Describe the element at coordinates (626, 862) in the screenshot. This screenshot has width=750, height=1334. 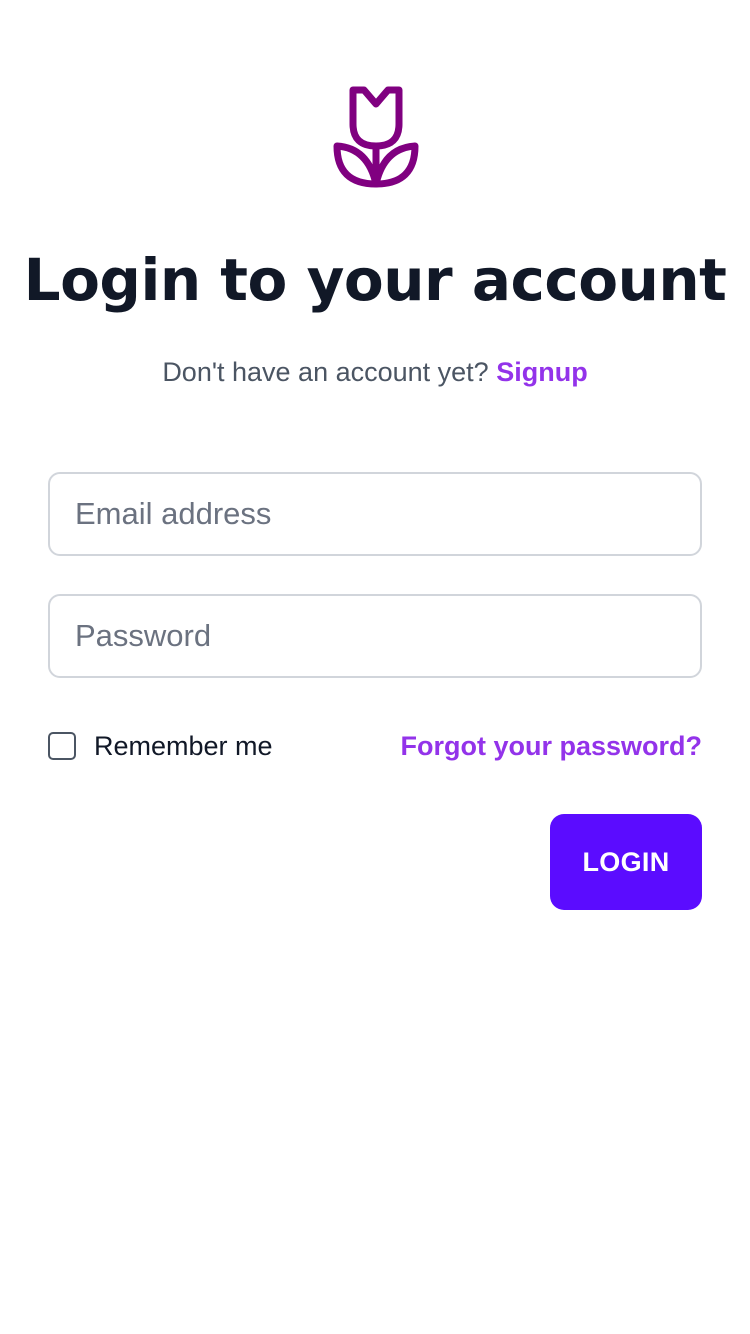
I see `login-button: LOGIN` at that location.